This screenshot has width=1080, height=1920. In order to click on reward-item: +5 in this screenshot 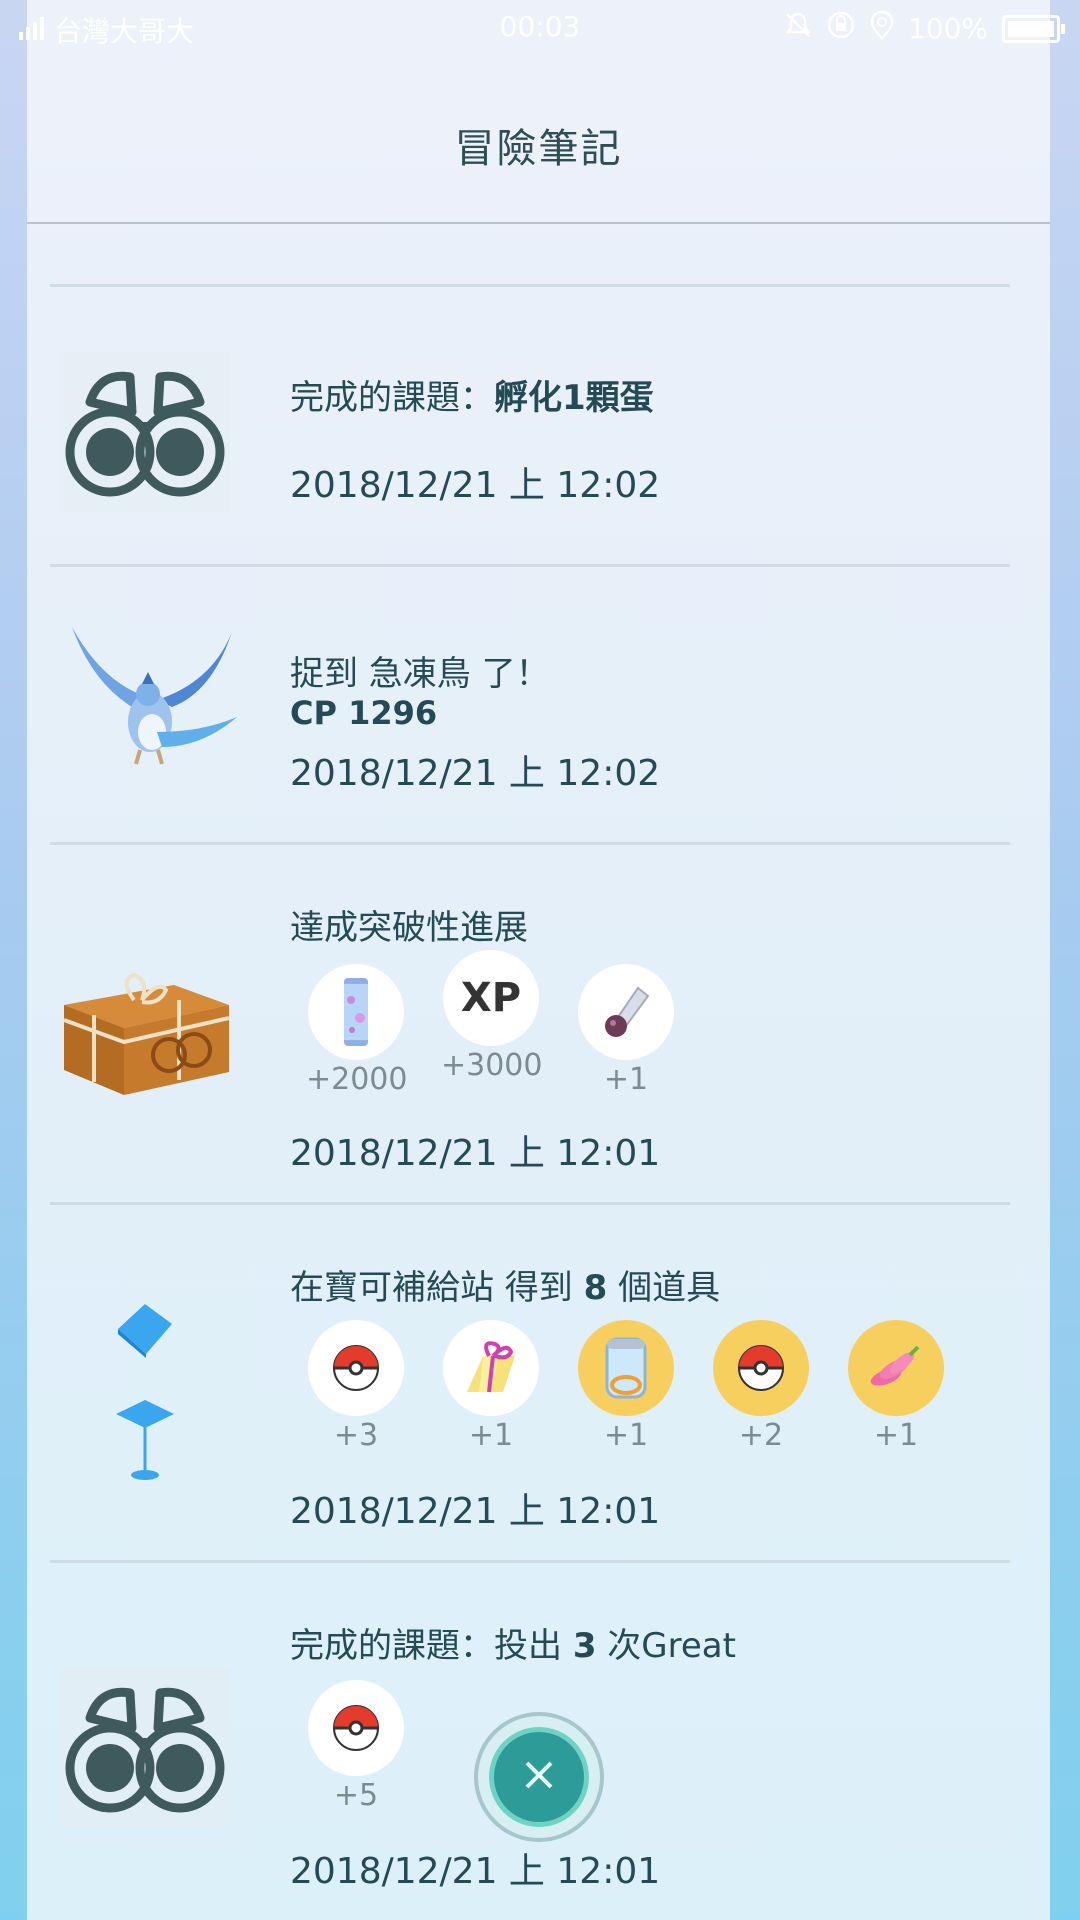, I will do `click(356, 1746)`.